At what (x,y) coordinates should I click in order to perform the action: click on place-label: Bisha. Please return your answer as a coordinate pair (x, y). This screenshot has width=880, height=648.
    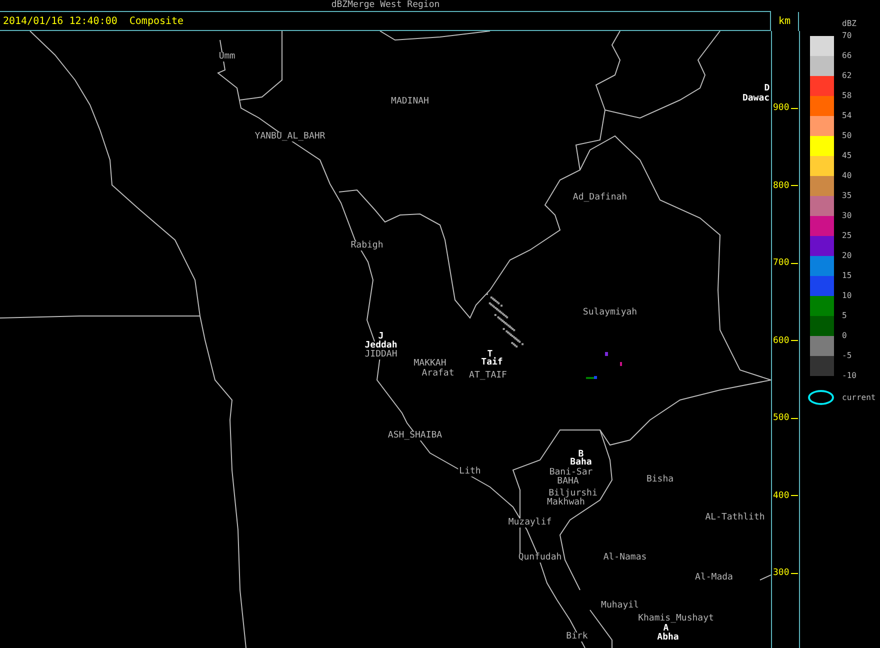
    Looking at the image, I should click on (660, 480).